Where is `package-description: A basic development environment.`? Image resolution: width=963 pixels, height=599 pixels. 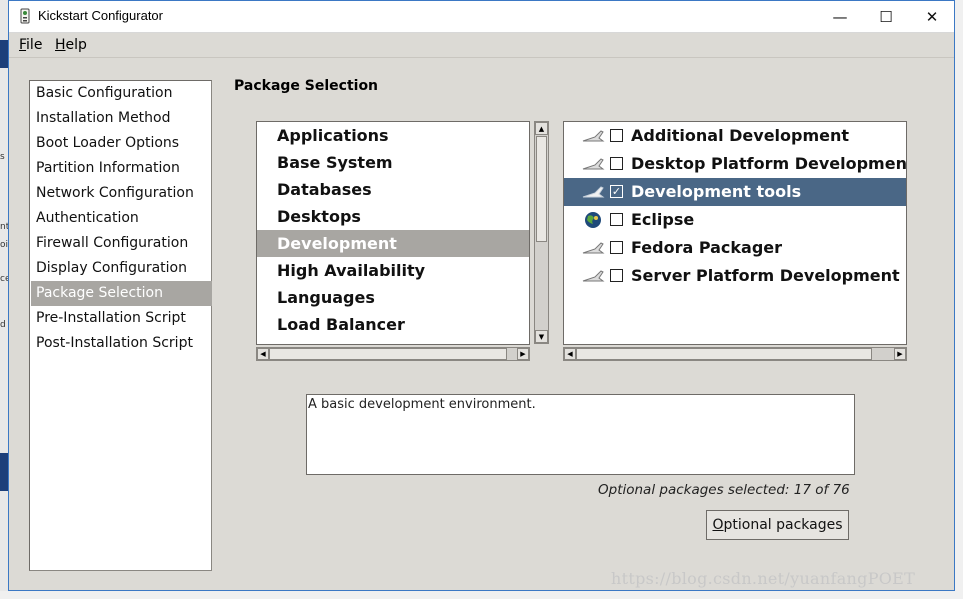 package-description: A basic development environment. is located at coordinates (580, 434).